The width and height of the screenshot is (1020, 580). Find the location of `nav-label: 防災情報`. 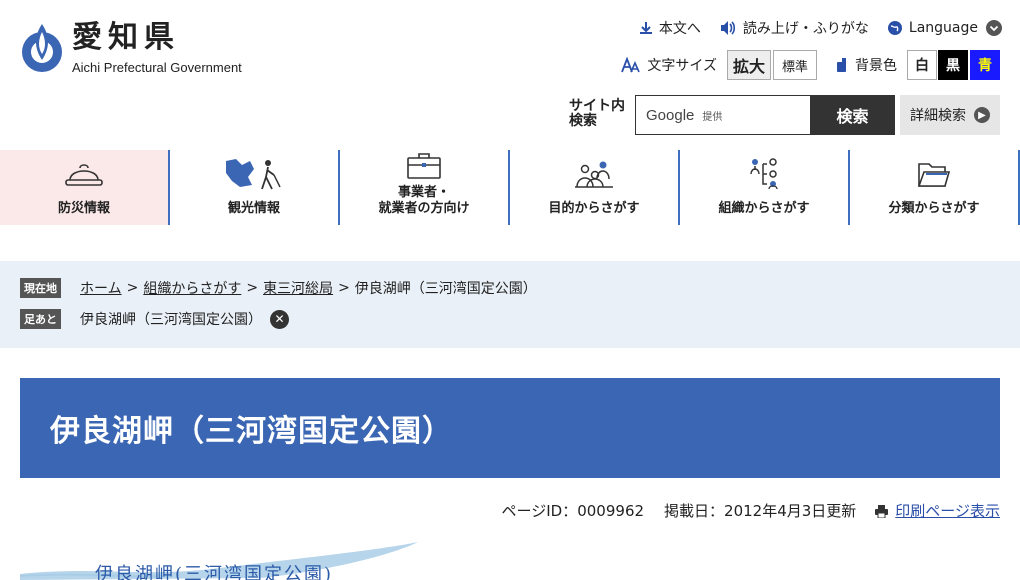

nav-label: 防災情報 is located at coordinates (83, 208).